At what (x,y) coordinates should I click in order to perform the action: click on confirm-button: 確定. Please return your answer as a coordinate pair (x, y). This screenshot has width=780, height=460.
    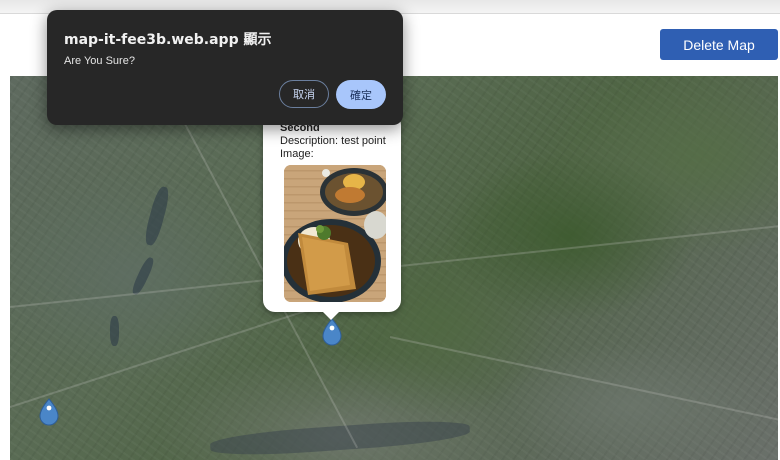
    Looking at the image, I should click on (361, 94).